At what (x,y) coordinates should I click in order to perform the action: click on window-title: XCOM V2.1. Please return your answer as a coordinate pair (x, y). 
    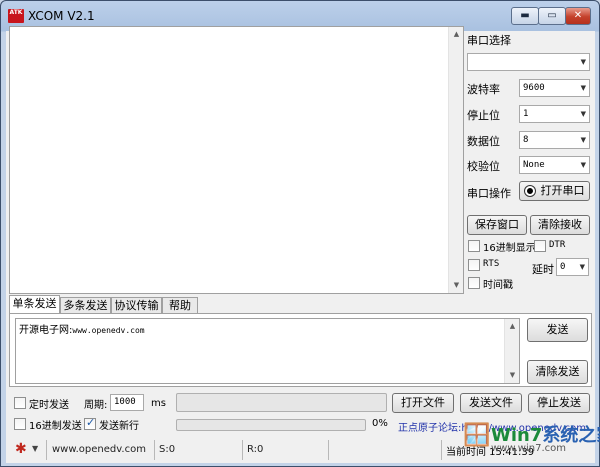
    Looking at the image, I should click on (61, 16).